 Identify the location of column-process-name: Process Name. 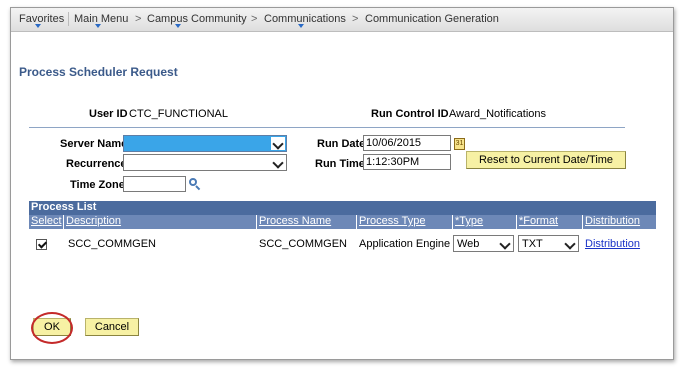
(307, 222).